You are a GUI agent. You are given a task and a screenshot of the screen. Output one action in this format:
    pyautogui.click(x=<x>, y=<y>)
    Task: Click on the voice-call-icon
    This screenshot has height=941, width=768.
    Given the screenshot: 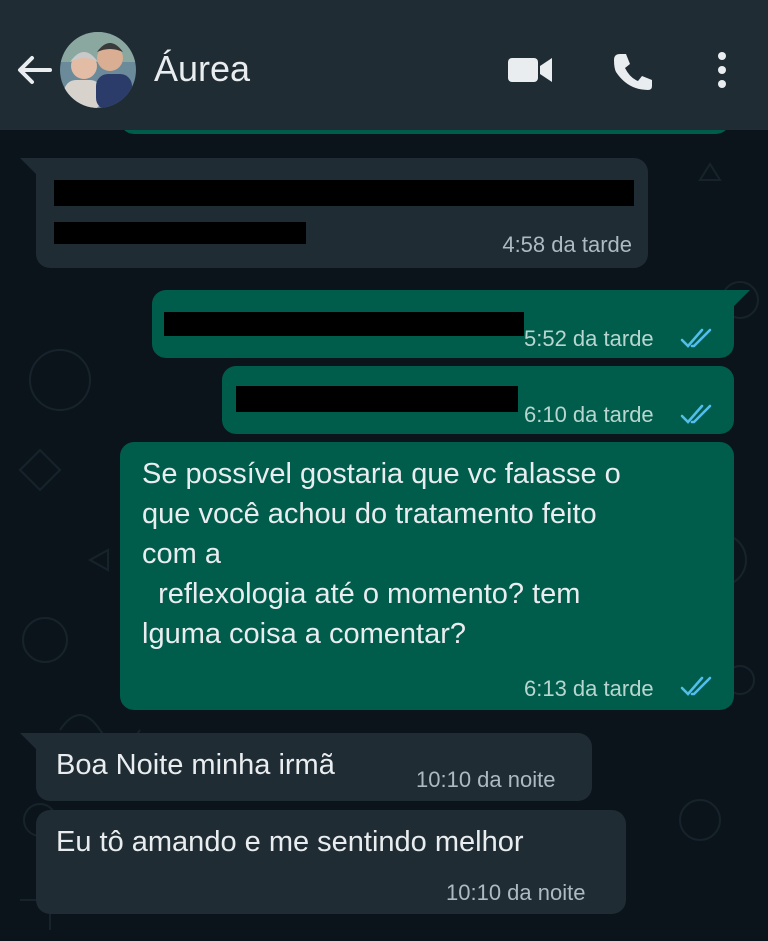 What is the action you would take?
    pyautogui.click(x=633, y=72)
    